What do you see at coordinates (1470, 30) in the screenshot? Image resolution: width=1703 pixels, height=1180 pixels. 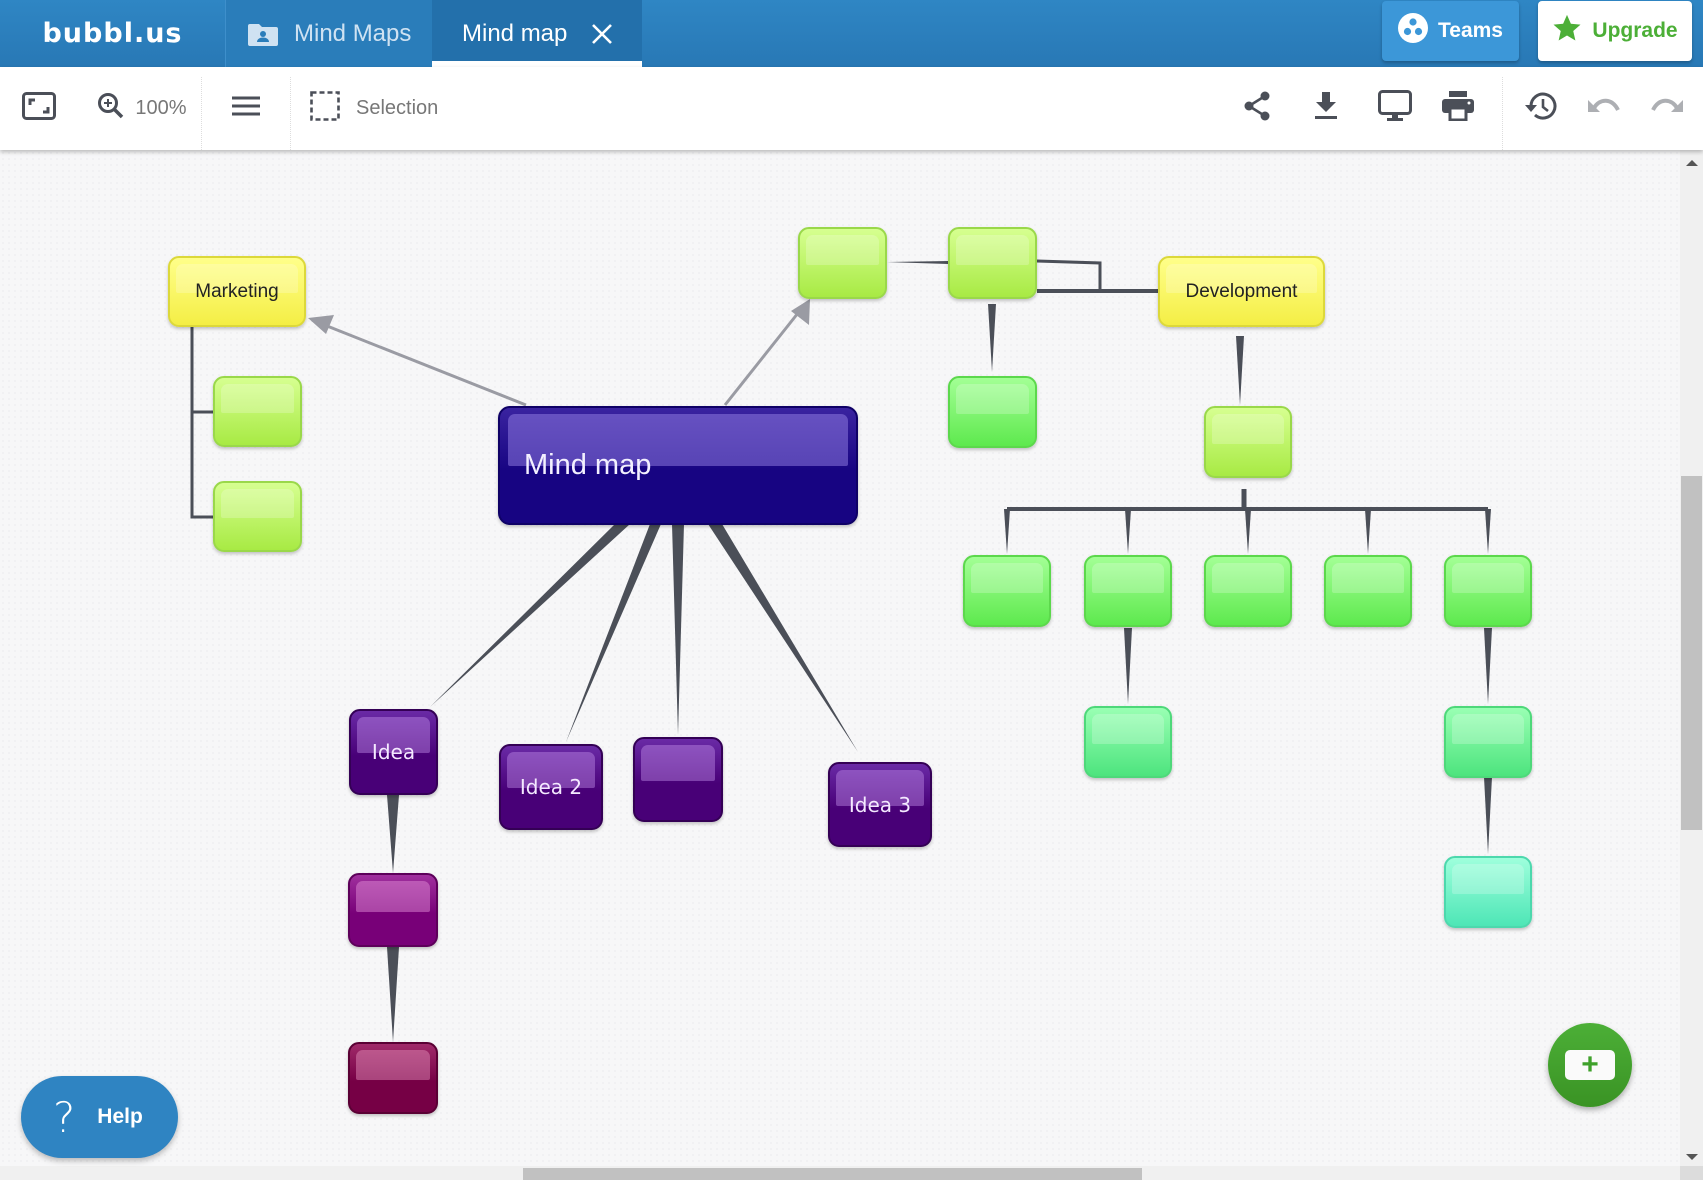 I see `teams-label: Teams` at bounding box center [1470, 30].